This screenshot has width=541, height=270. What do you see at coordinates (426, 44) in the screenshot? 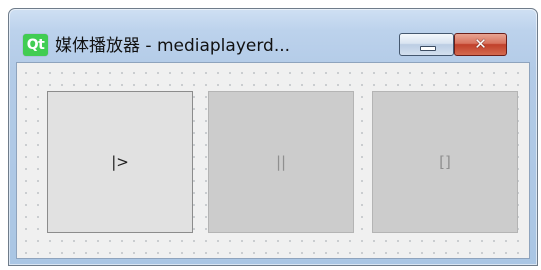
I see `minimize-button` at bounding box center [426, 44].